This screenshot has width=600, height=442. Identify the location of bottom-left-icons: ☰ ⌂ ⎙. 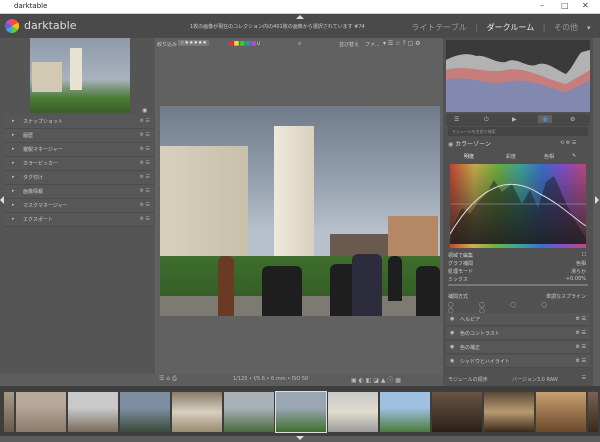
(168, 379).